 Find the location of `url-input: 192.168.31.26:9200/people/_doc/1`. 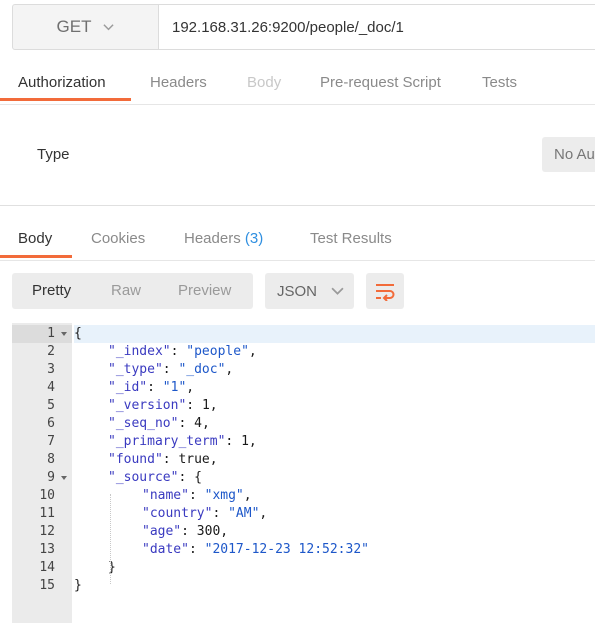

url-input: 192.168.31.26:9200/people/_doc/1 is located at coordinates (376, 27).